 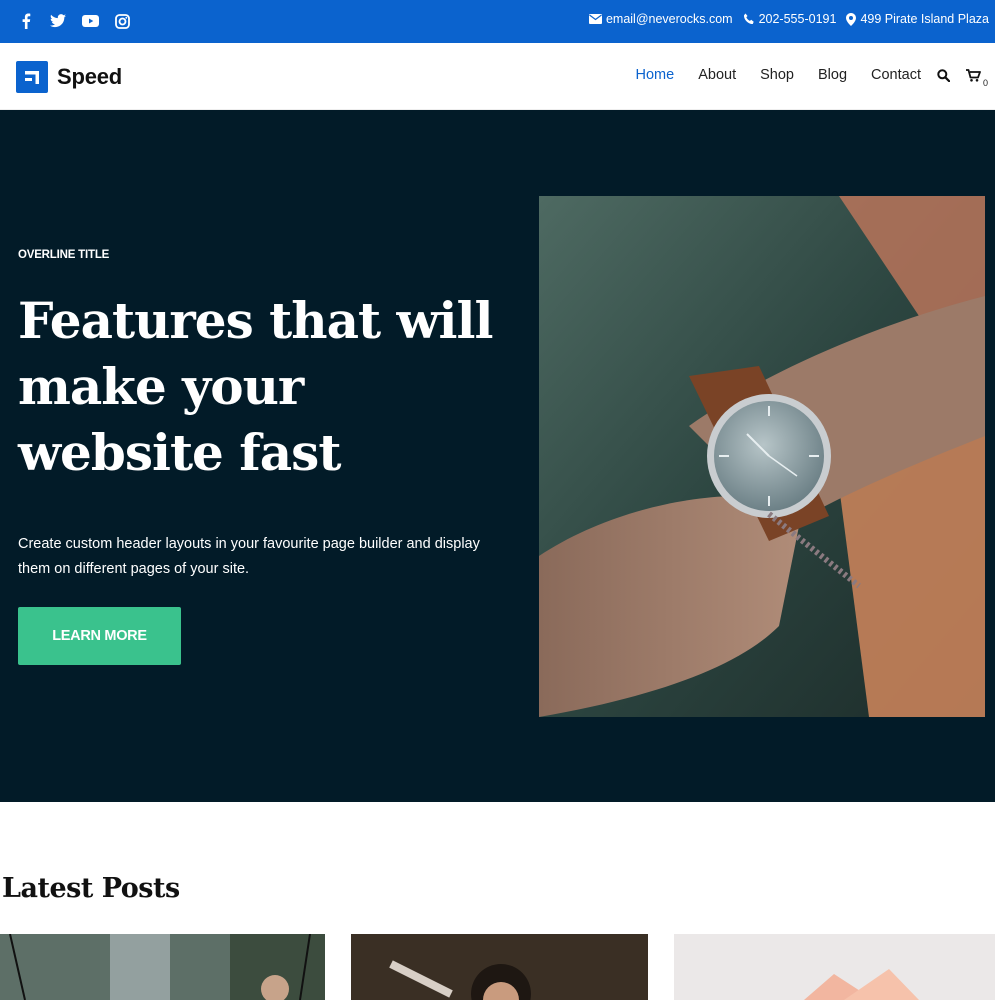 What do you see at coordinates (91, 888) in the screenshot?
I see `latest-posts-heading: Latest Posts` at bounding box center [91, 888].